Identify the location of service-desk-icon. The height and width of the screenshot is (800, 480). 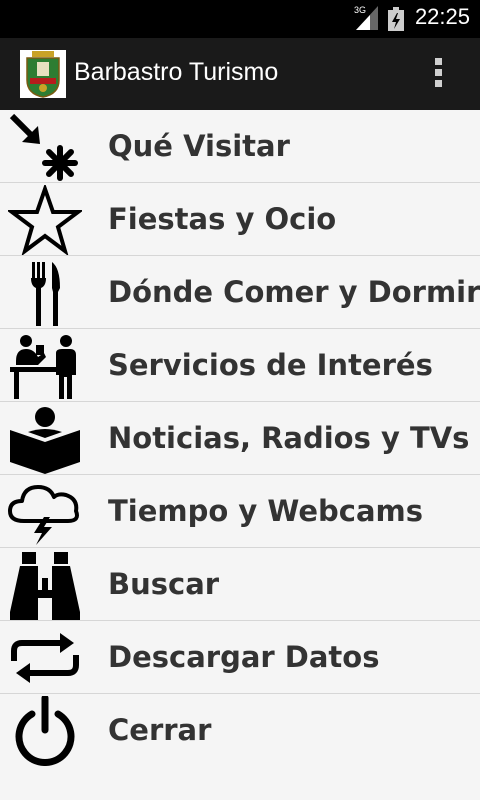
(45, 366).